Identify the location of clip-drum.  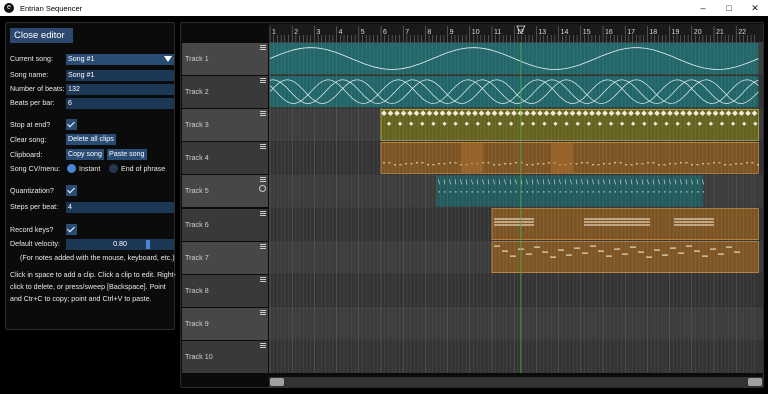
(569, 124).